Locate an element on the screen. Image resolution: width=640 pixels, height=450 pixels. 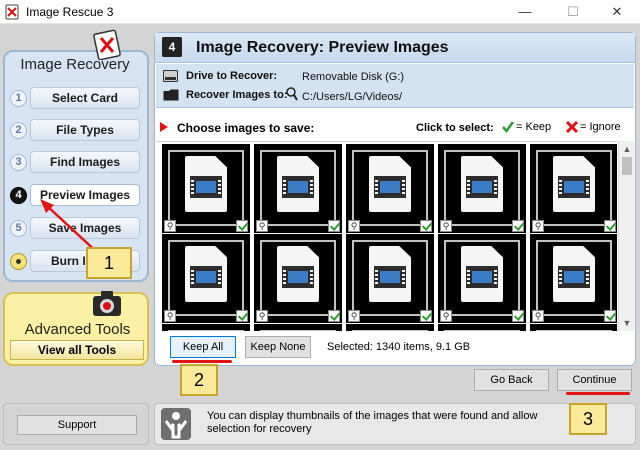
keep-none-button: Keep None is located at coordinates (278, 347).